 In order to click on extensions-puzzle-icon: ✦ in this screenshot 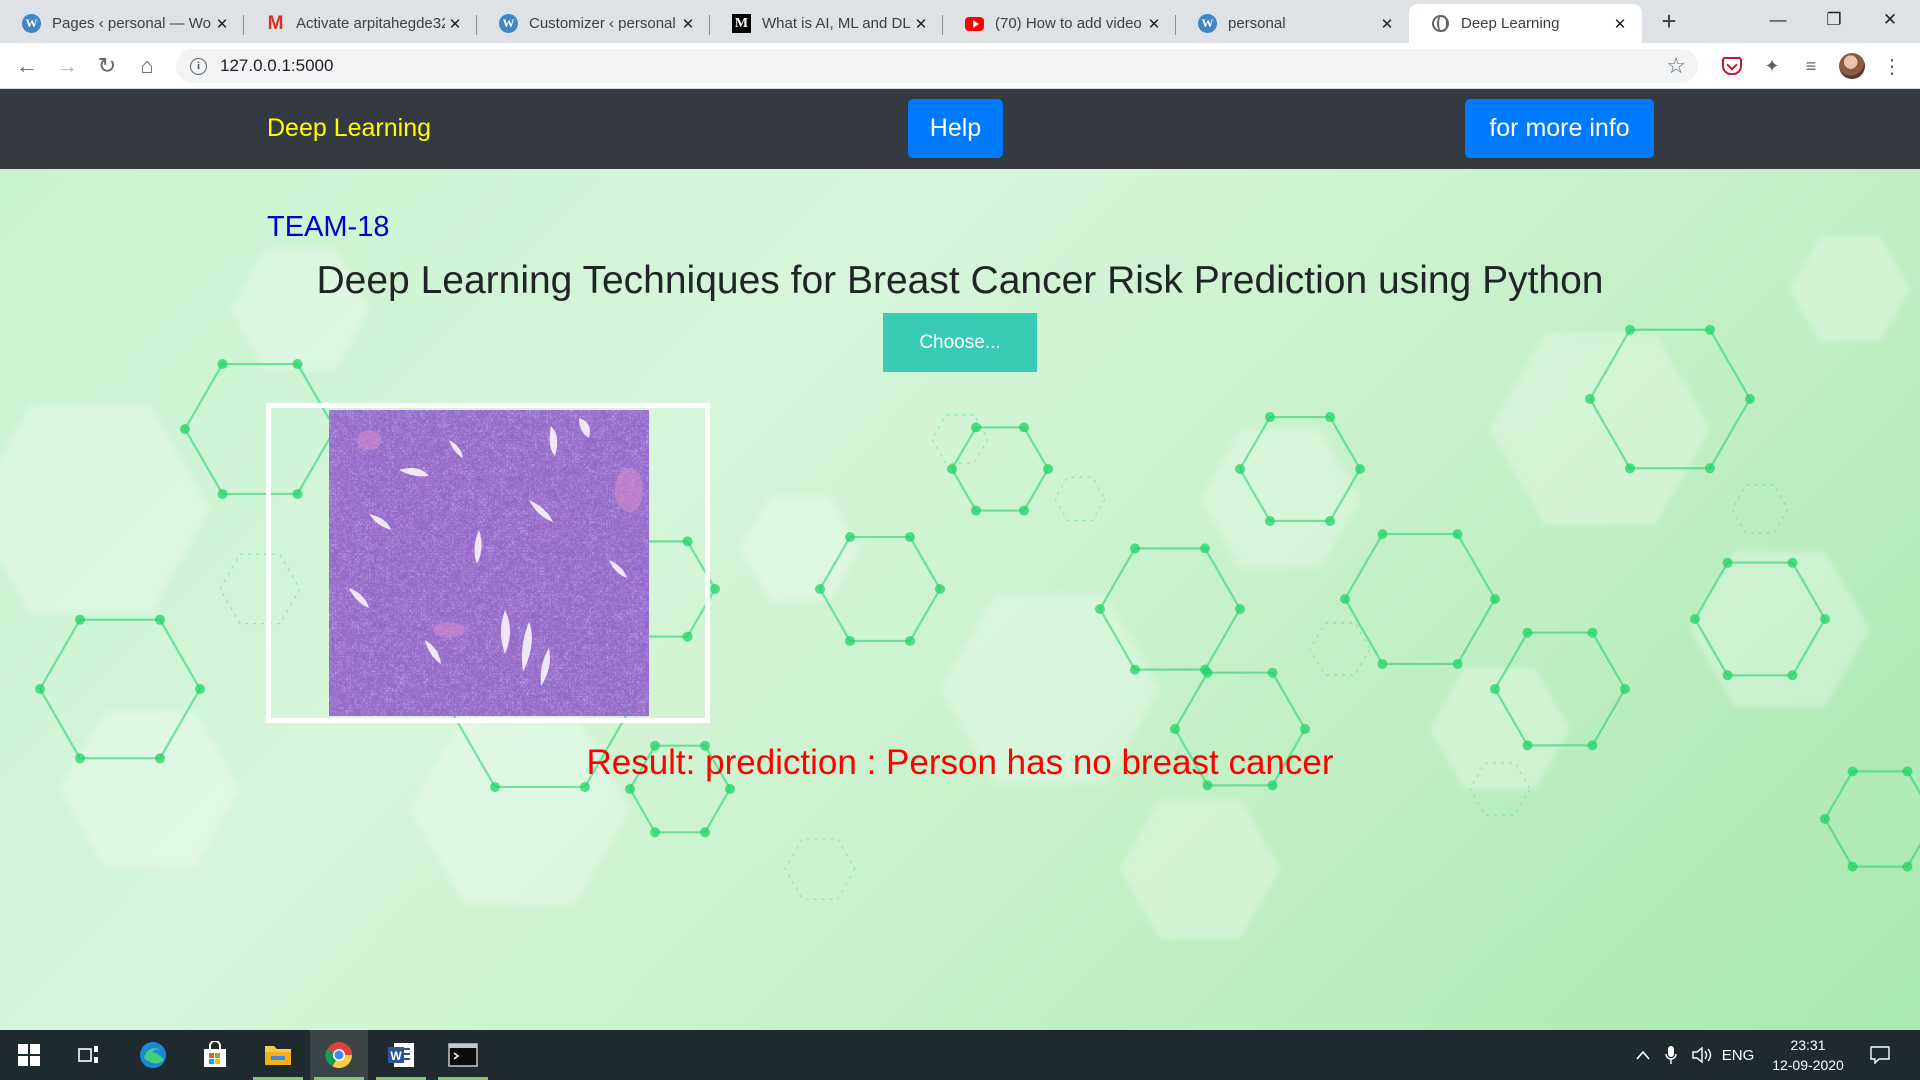, I will do `click(1772, 66)`.